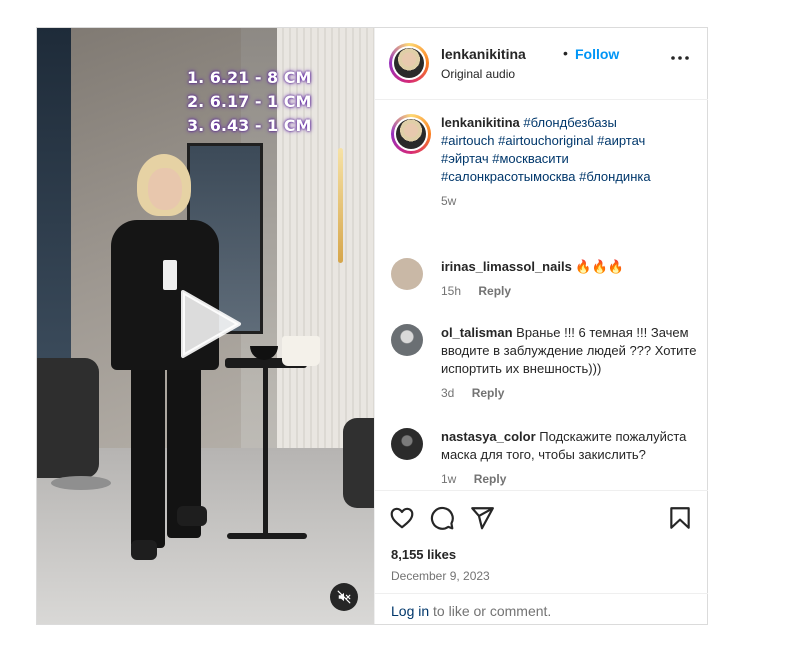  I want to click on caption-avatar, so click(411, 134).